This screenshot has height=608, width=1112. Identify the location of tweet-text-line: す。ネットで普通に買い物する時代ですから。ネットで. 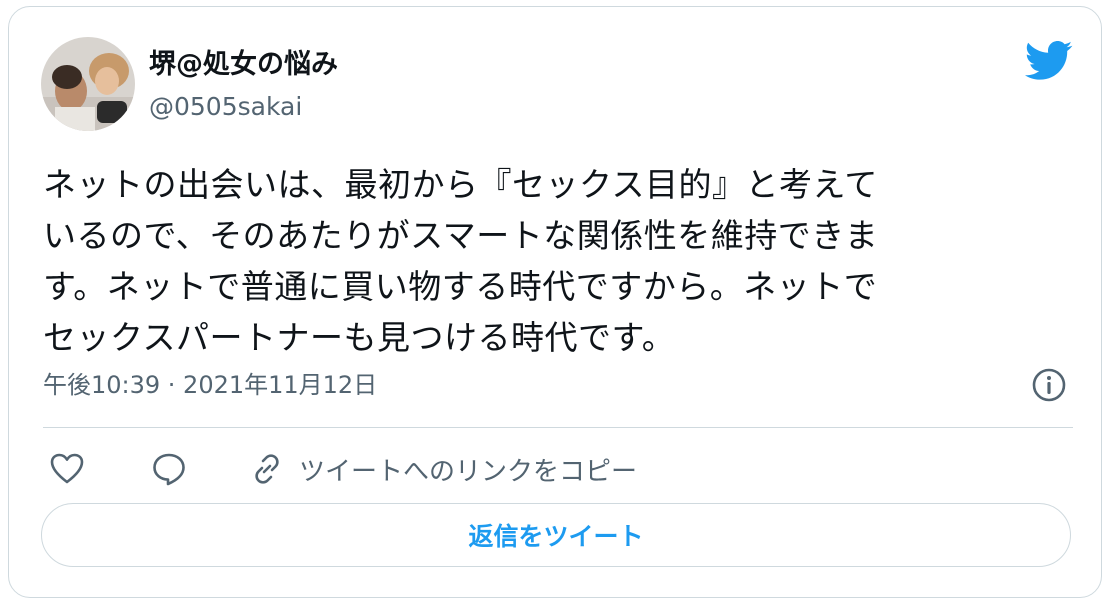
(460, 286).